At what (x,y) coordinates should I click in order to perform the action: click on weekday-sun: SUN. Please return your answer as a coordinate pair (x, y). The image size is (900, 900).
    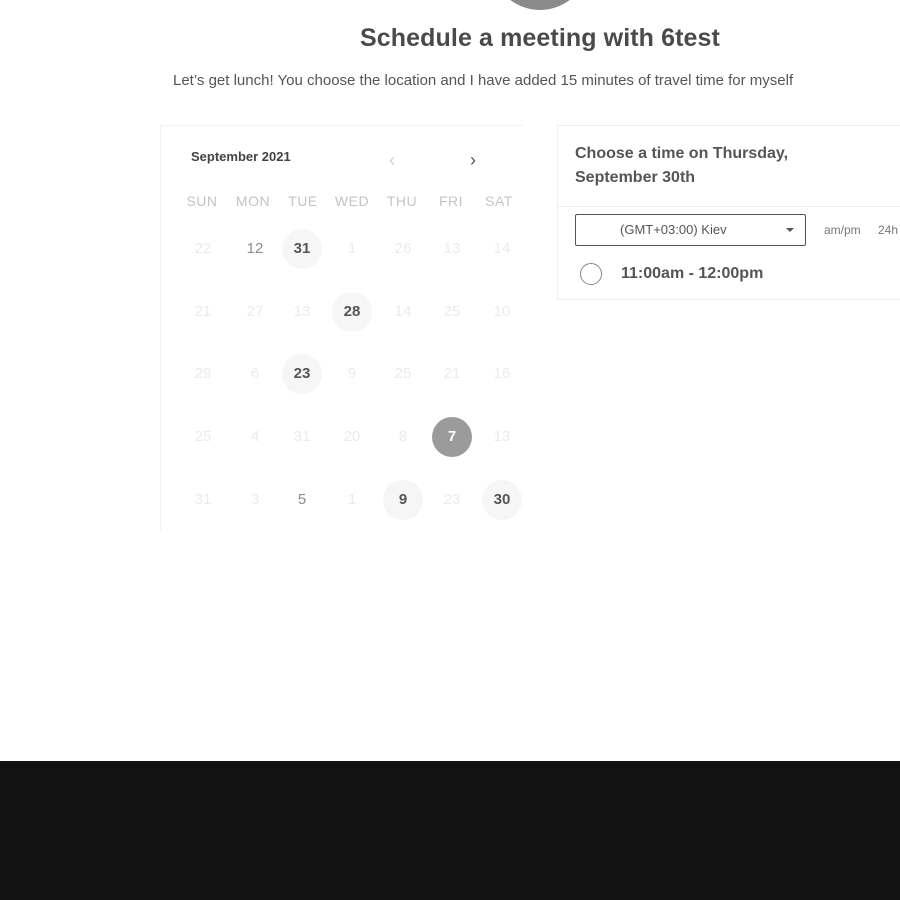
    Looking at the image, I should click on (202, 201).